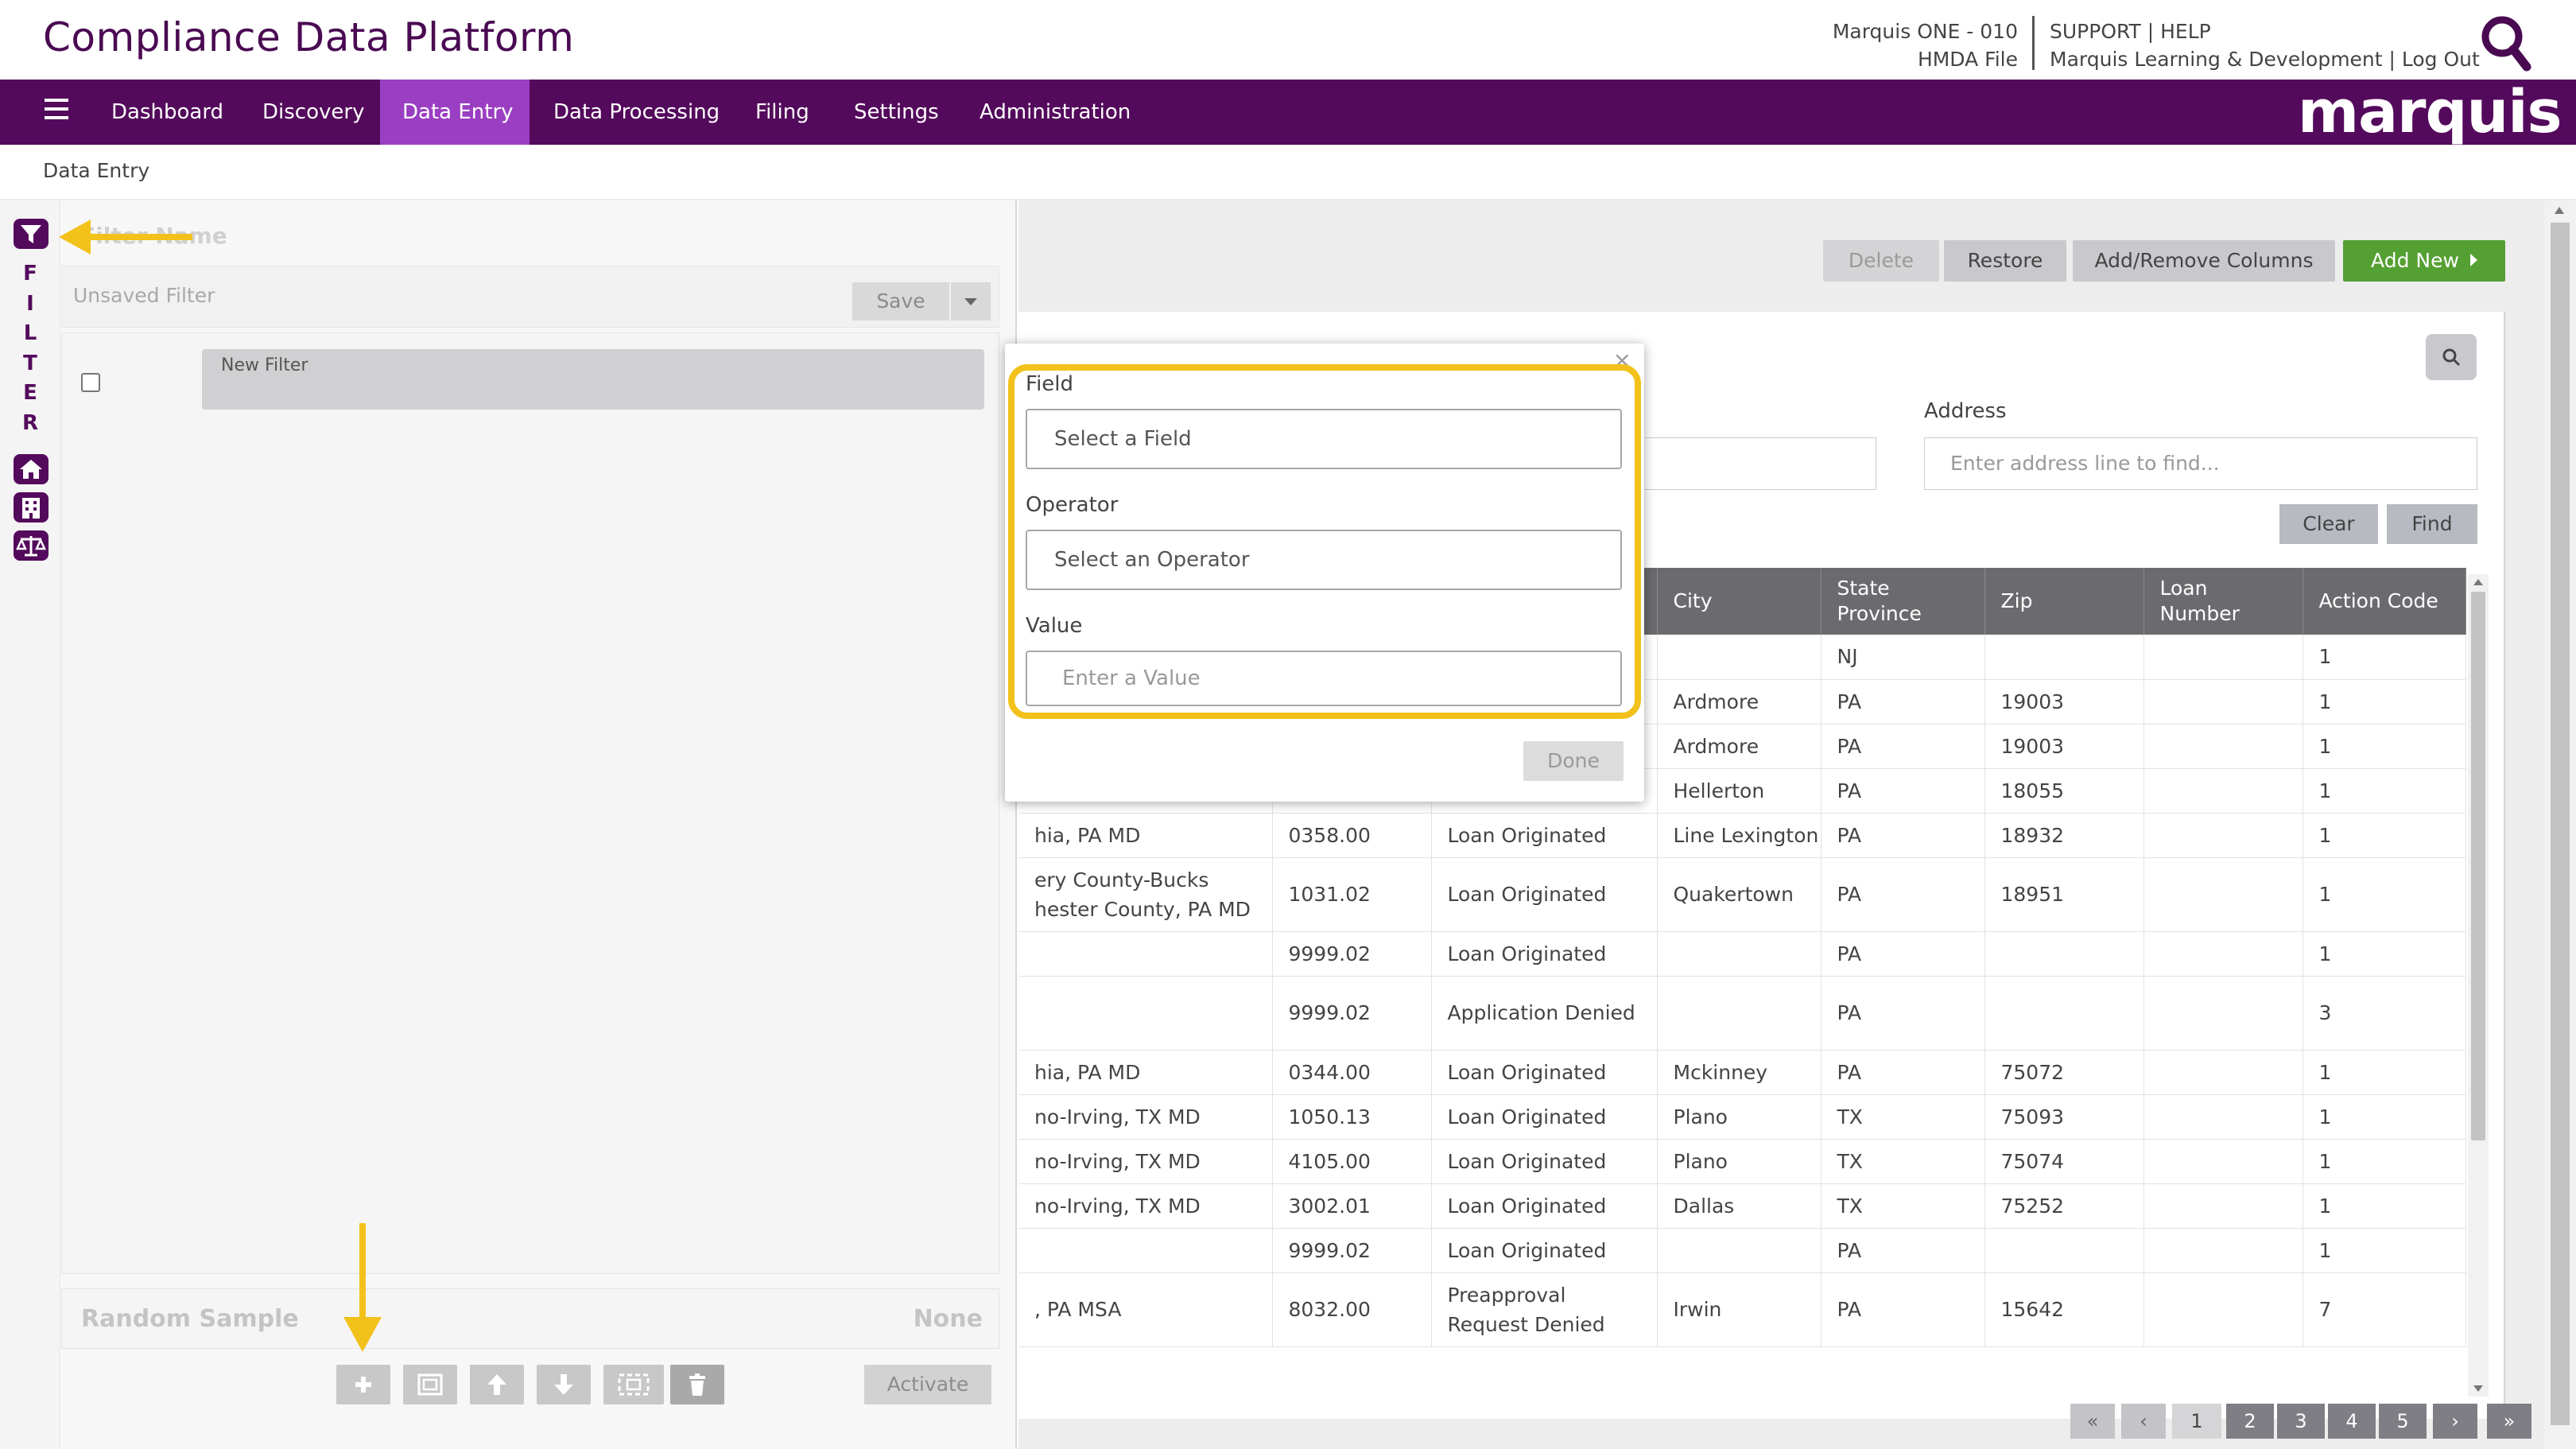  What do you see at coordinates (901, 301) in the screenshot?
I see `save-filter-button: Save` at bounding box center [901, 301].